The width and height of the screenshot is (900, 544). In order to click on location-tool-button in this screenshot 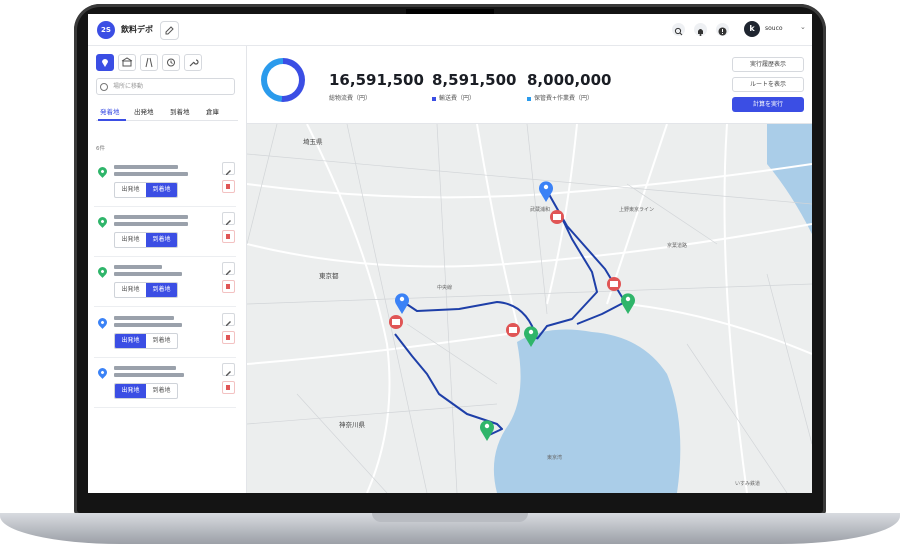, I will do `click(105, 62)`.